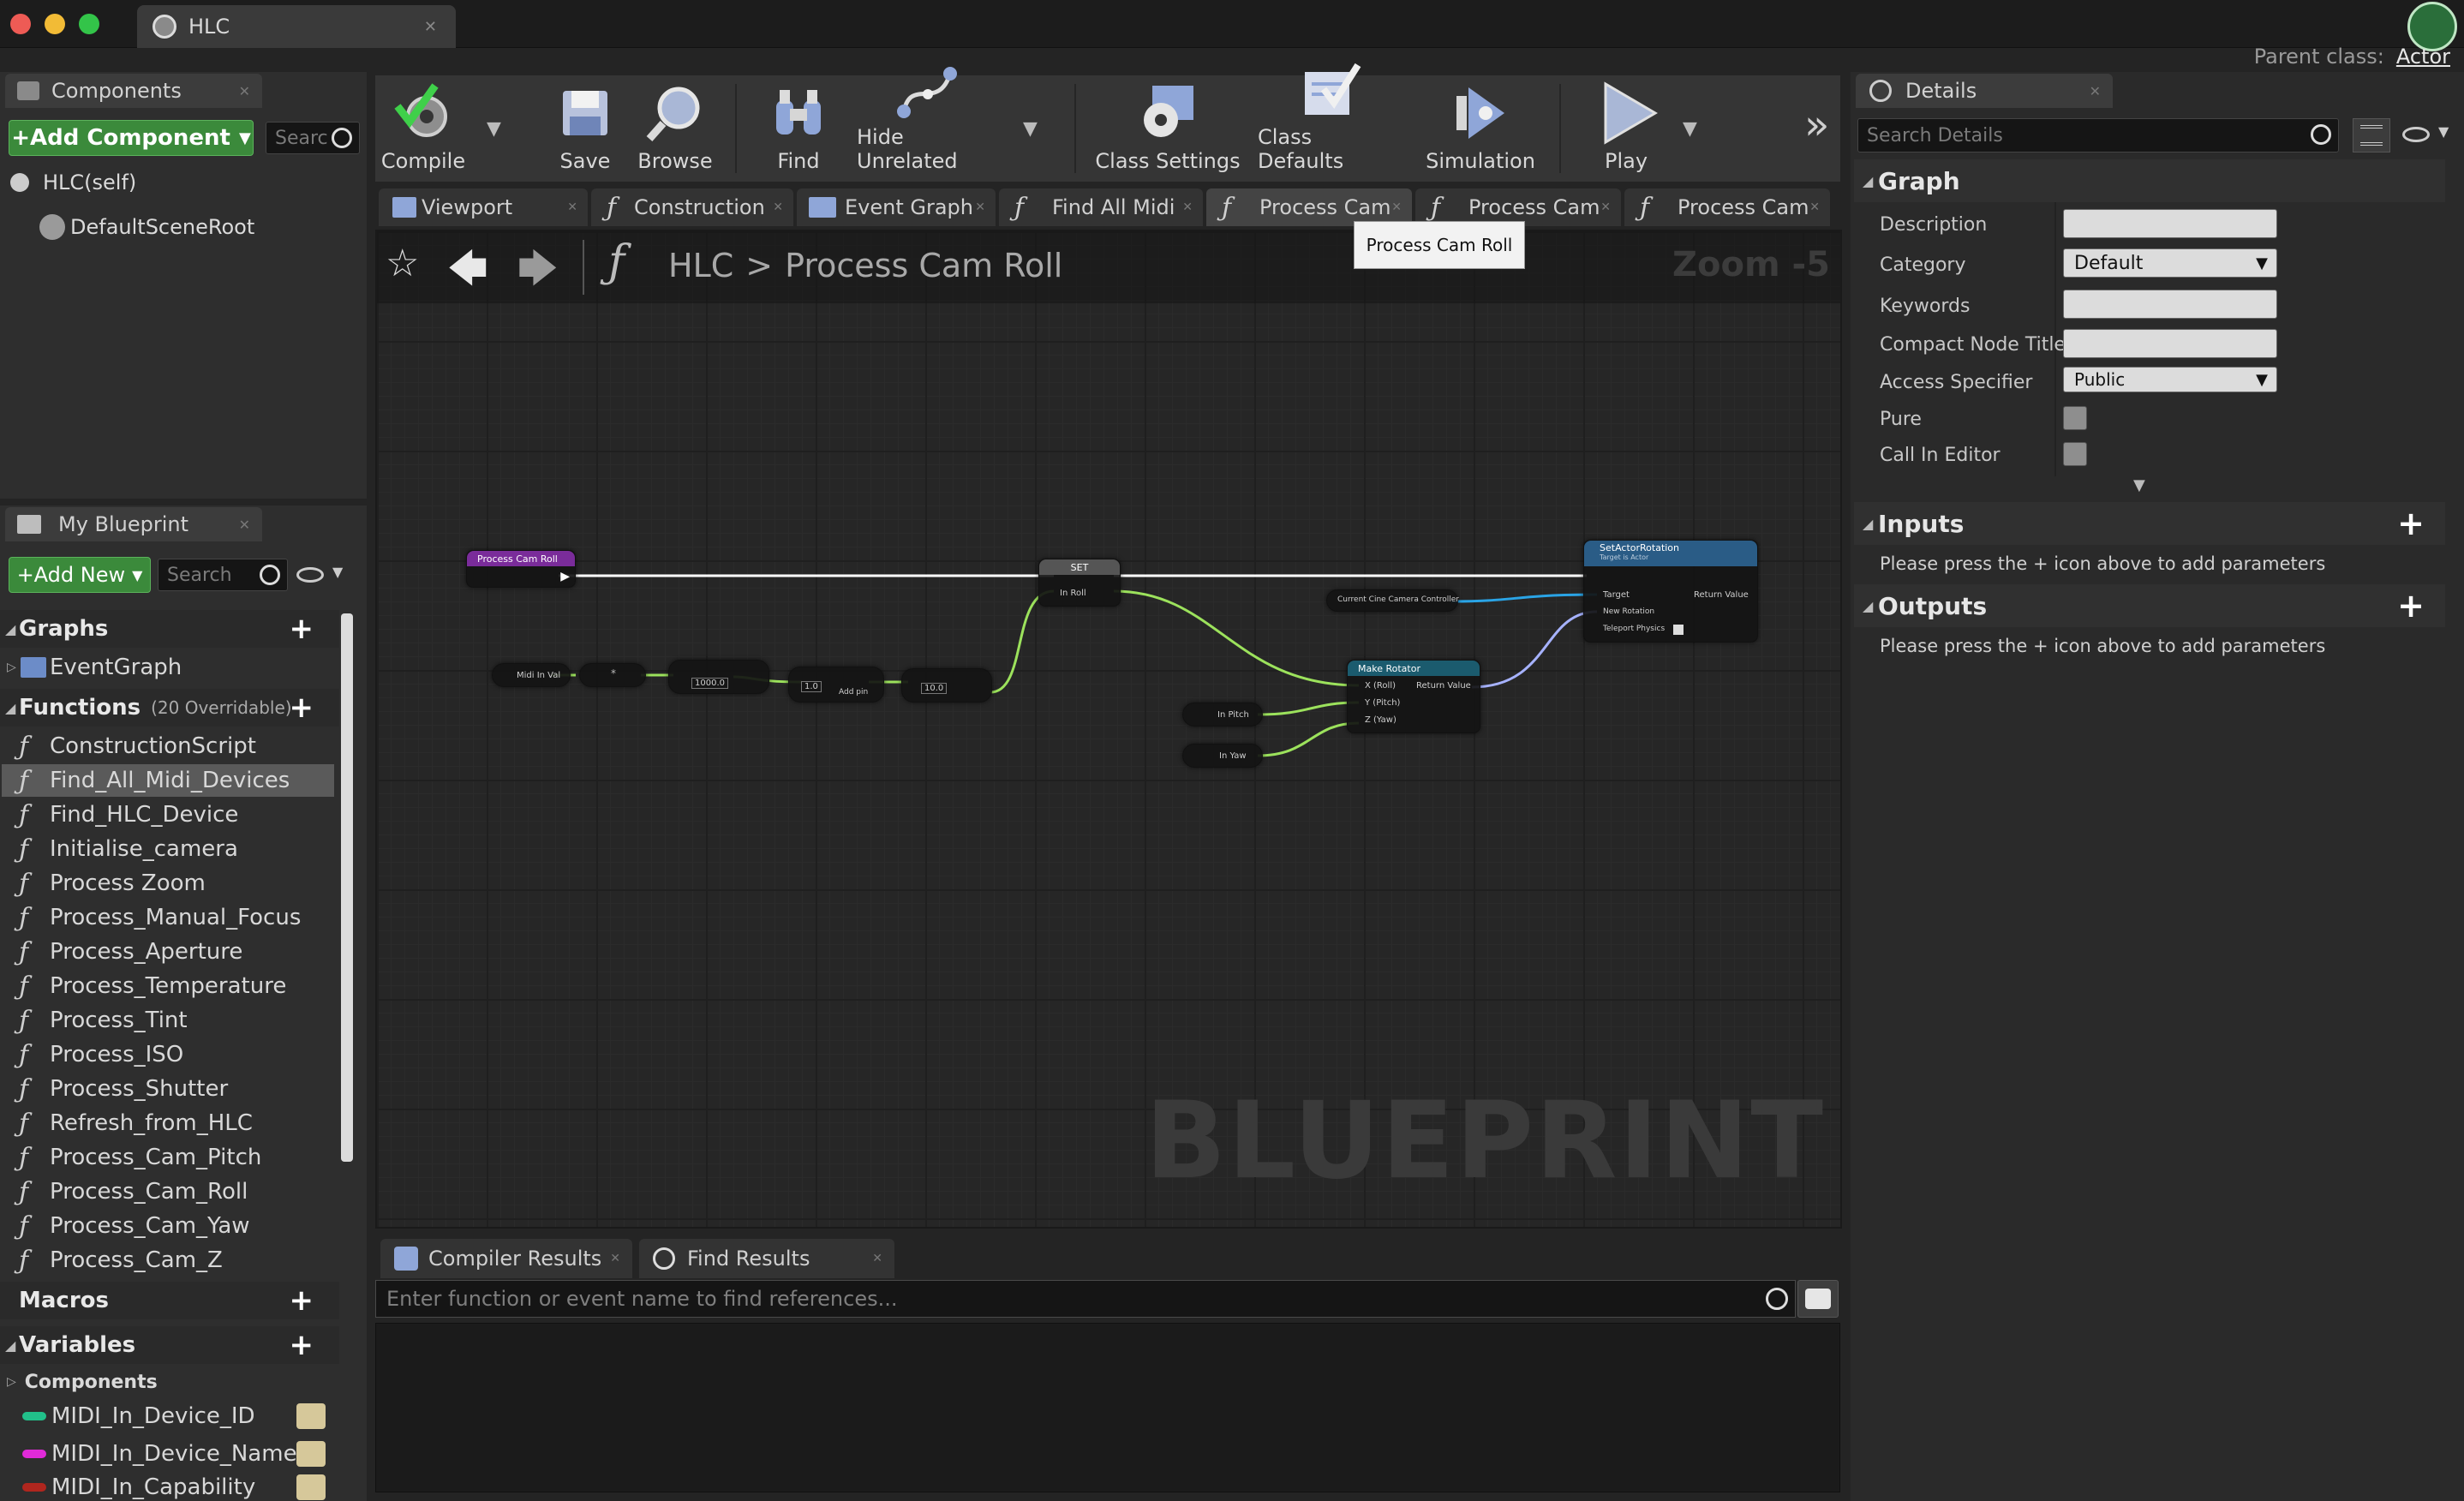  What do you see at coordinates (133, 91) in the screenshot?
I see `components-tab: Components ✕` at bounding box center [133, 91].